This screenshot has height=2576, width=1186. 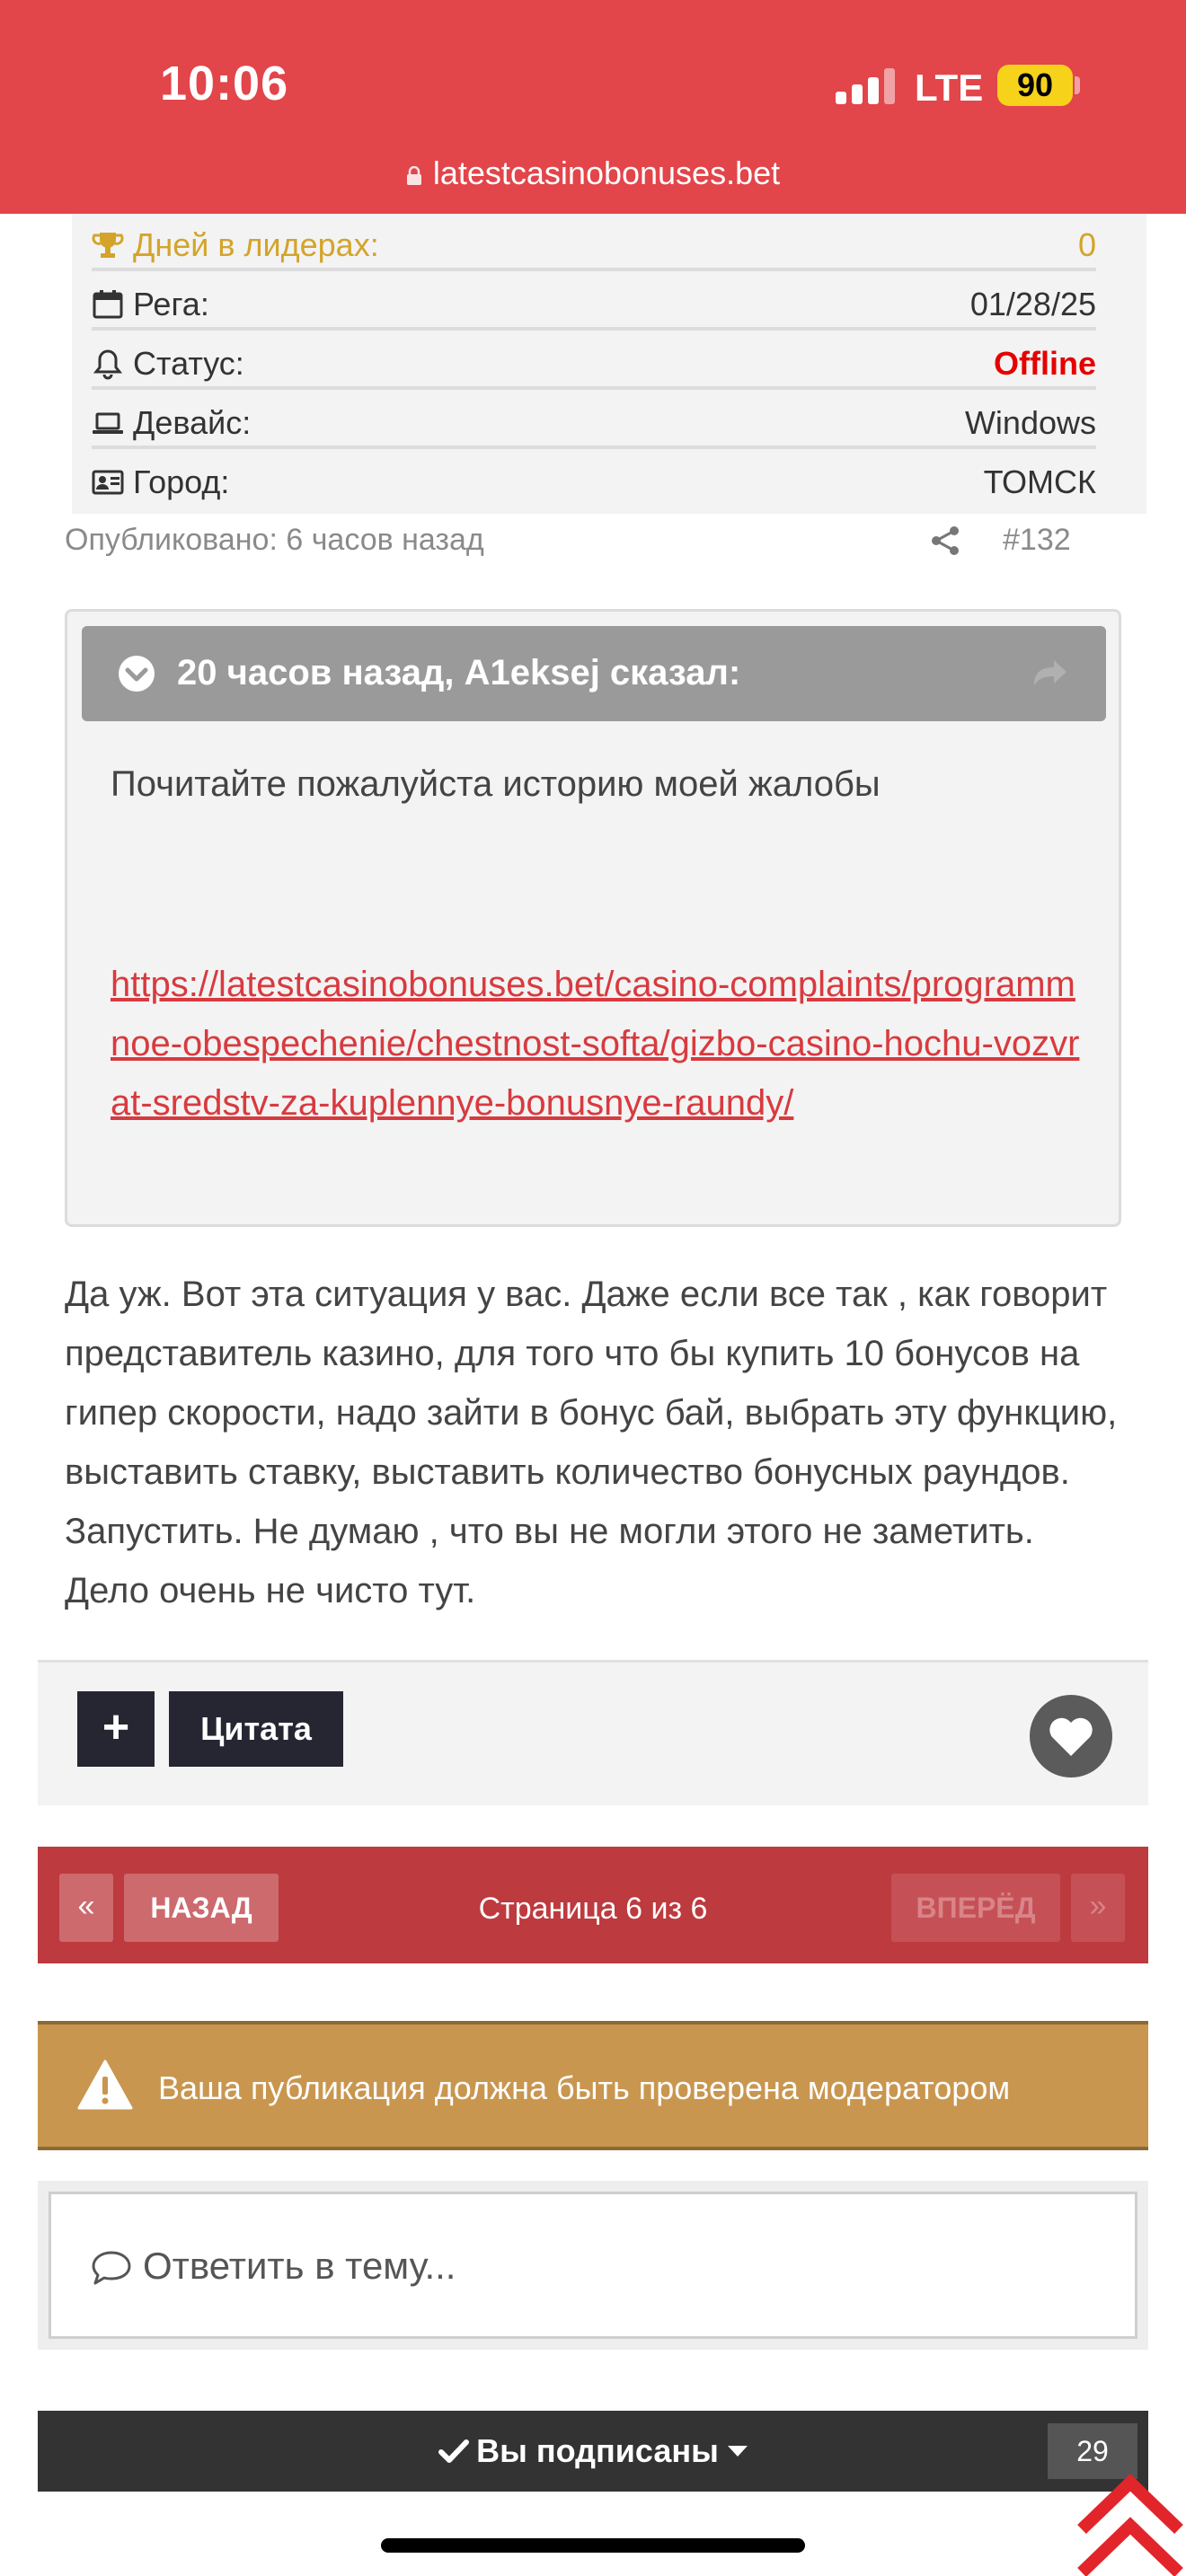 I want to click on home-indicator, so click(x=593, y=2545).